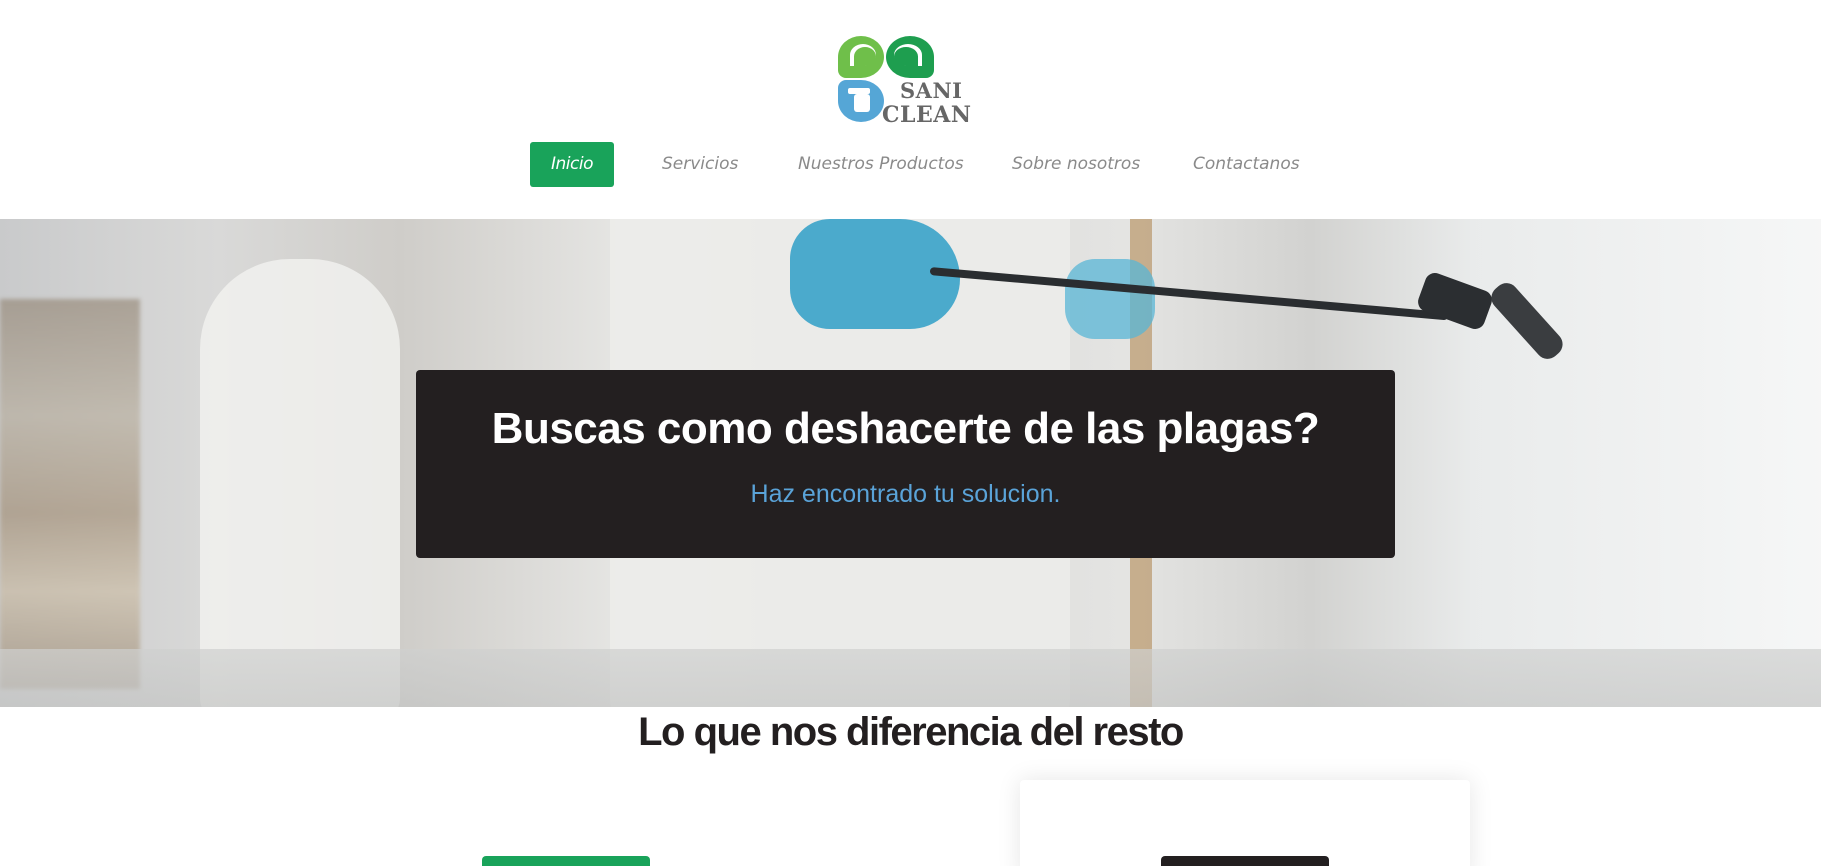  Describe the element at coordinates (931, 90) in the screenshot. I see `logo-text-line1: SANI` at that location.